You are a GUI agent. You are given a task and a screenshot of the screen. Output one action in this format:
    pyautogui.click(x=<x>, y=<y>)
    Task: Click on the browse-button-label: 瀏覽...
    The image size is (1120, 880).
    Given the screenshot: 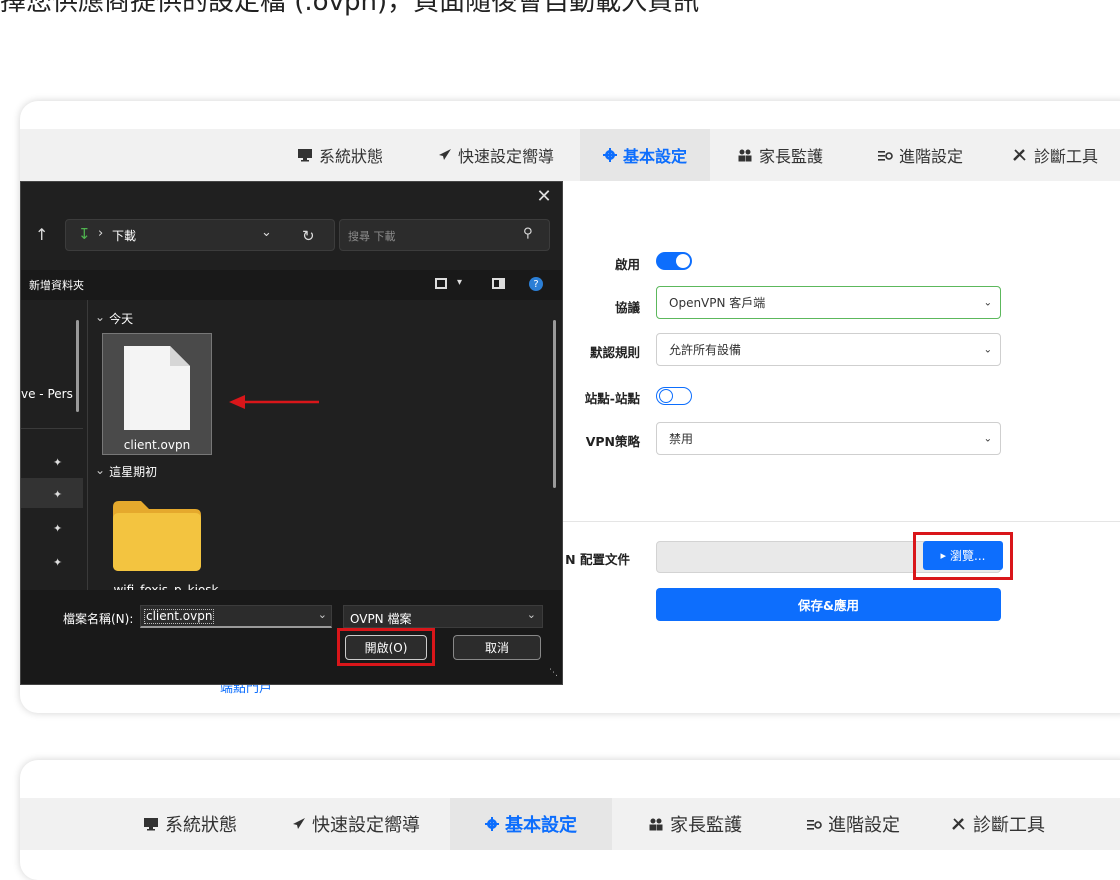 What is the action you would take?
    pyautogui.click(x=968, y=556)
    